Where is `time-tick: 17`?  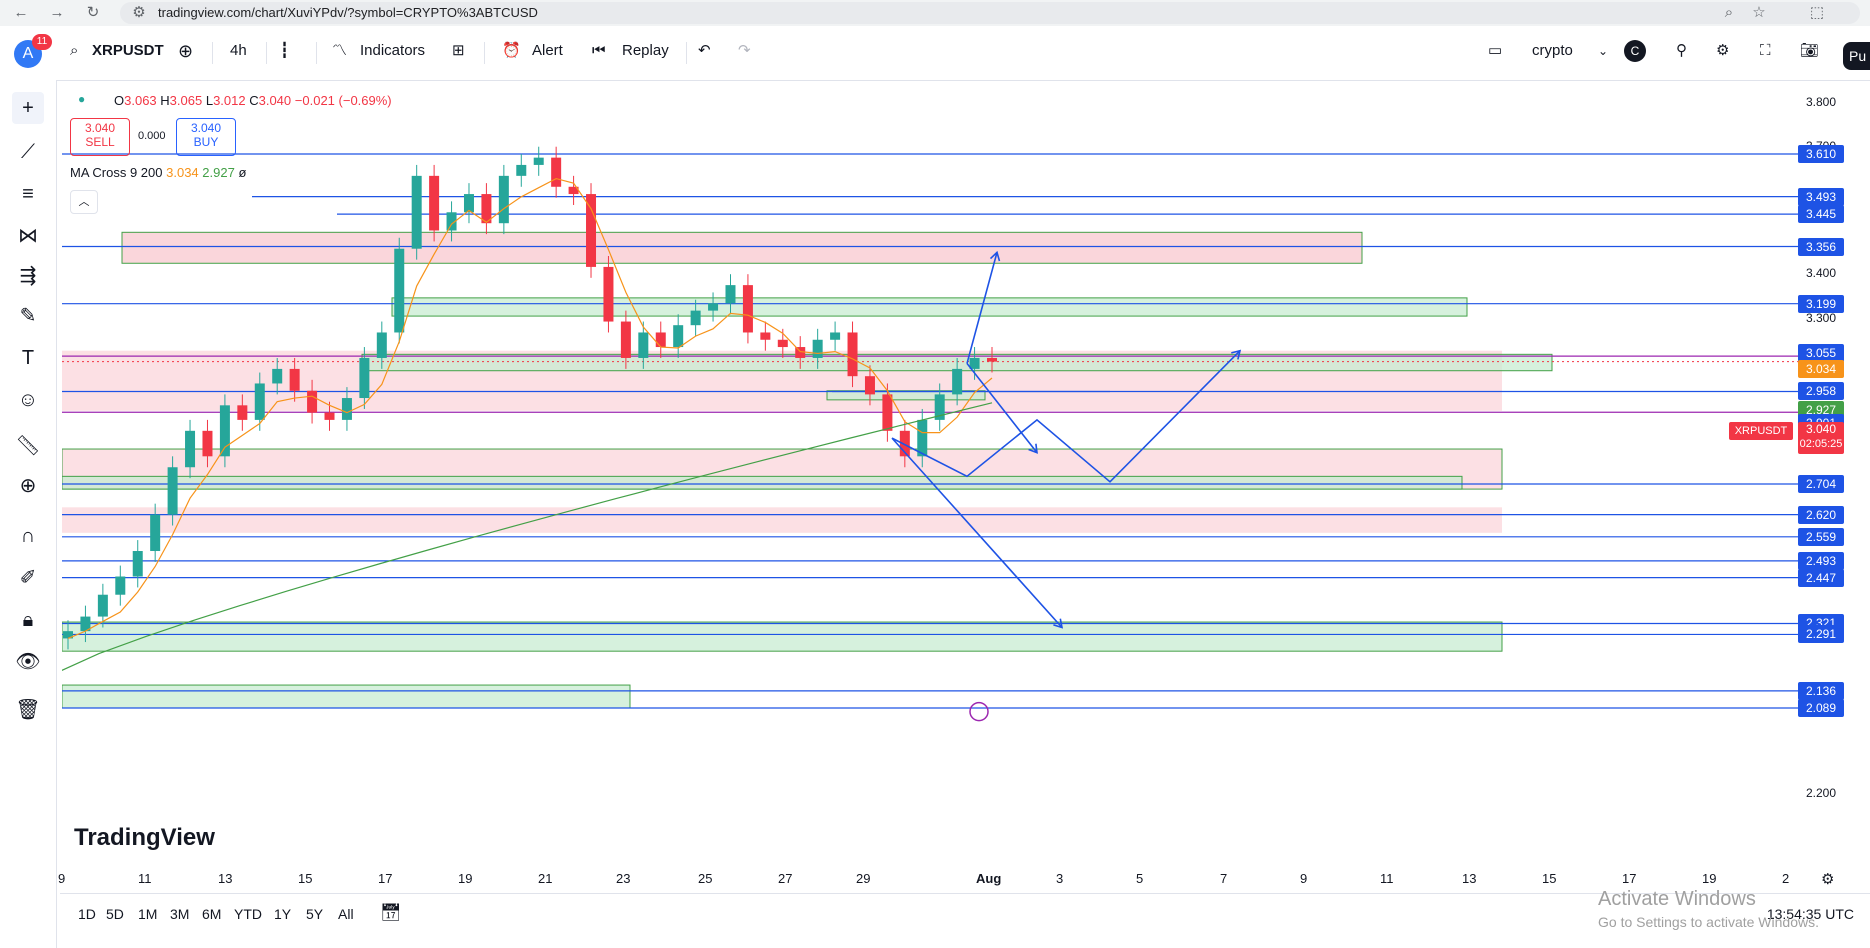 time-tick: 17 is located at coordinates (1629, 878).